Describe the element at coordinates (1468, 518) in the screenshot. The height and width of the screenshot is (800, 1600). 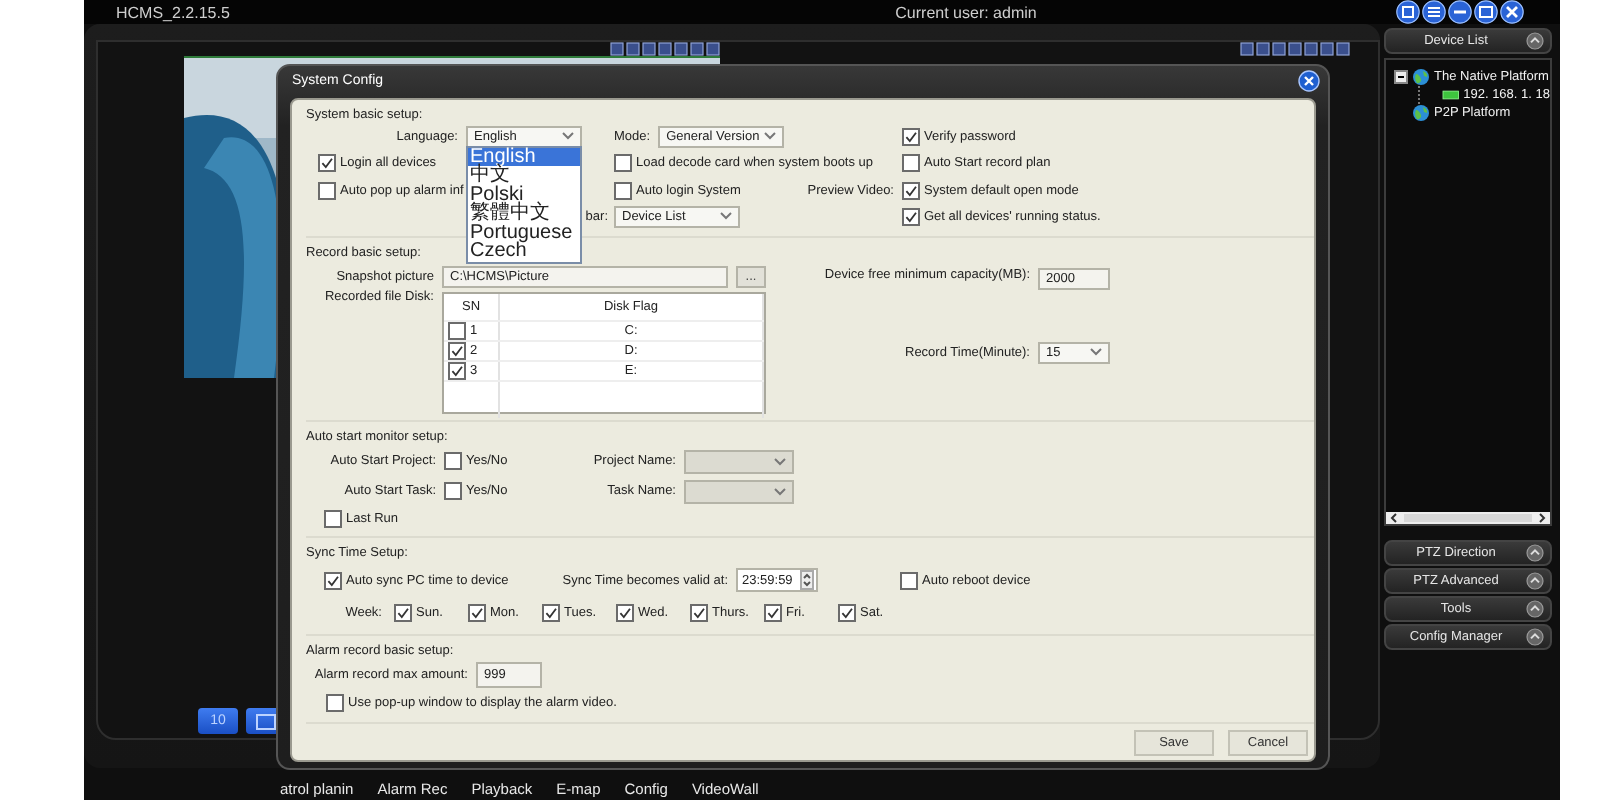
I see `horizontal-scrollbar` at that location.